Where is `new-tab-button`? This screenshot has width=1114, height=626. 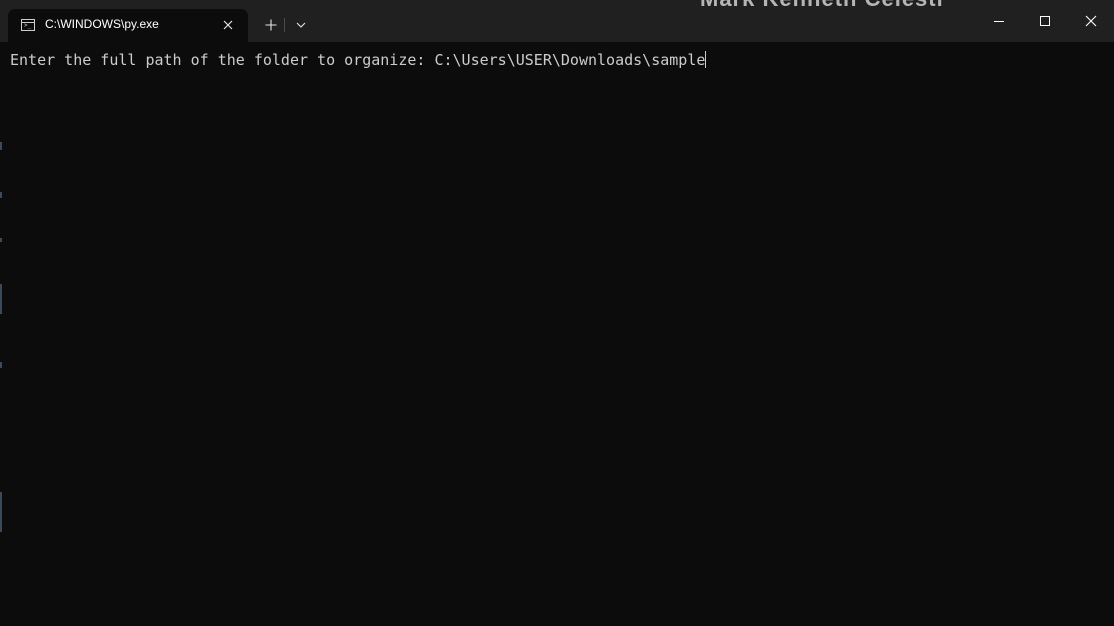 new-tab-button is located at coordinates (271, 25).